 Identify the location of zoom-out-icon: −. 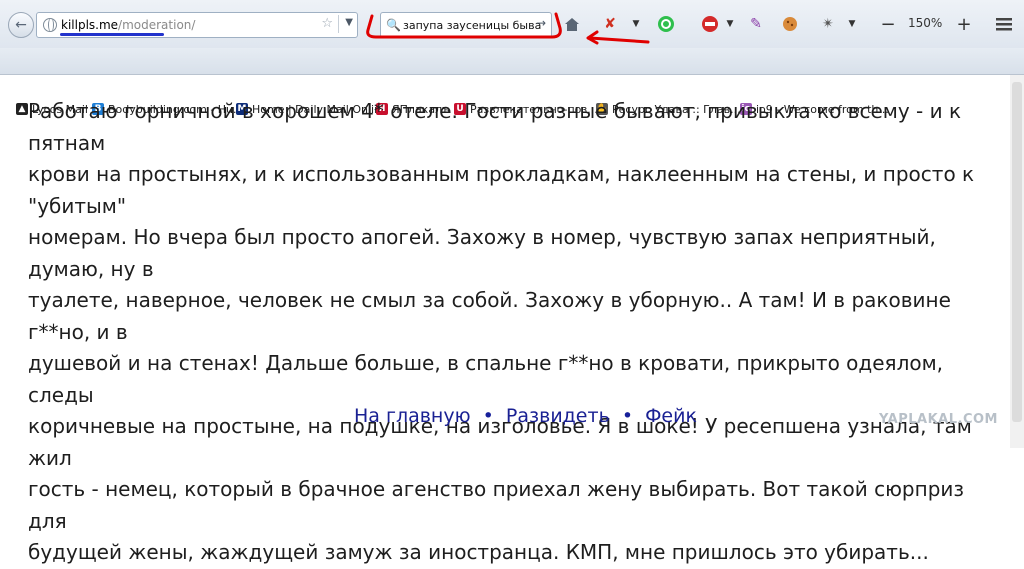
(888, 24).